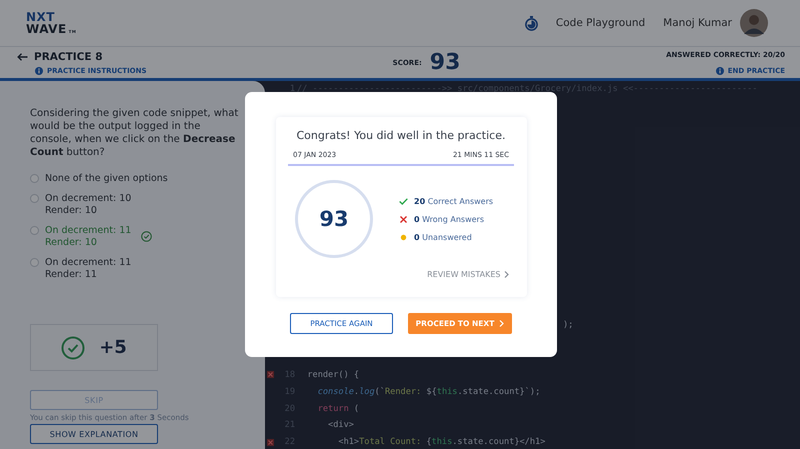  I want to click on dot-icon, so click(403, 237).